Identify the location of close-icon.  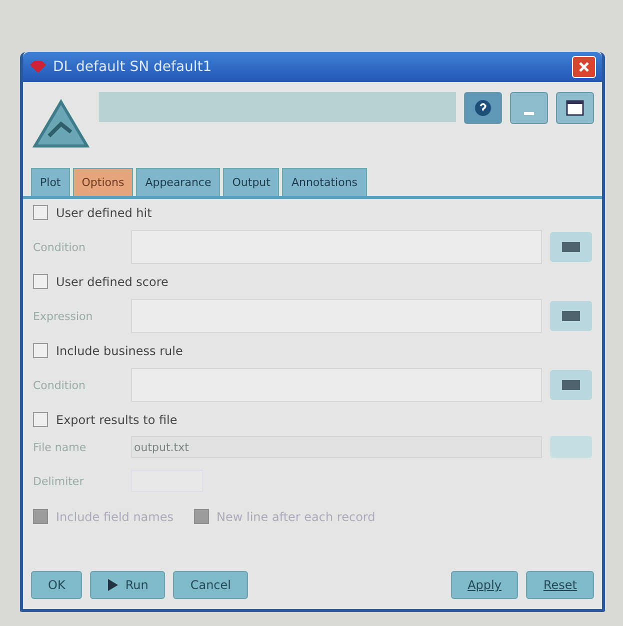
(584, 67).